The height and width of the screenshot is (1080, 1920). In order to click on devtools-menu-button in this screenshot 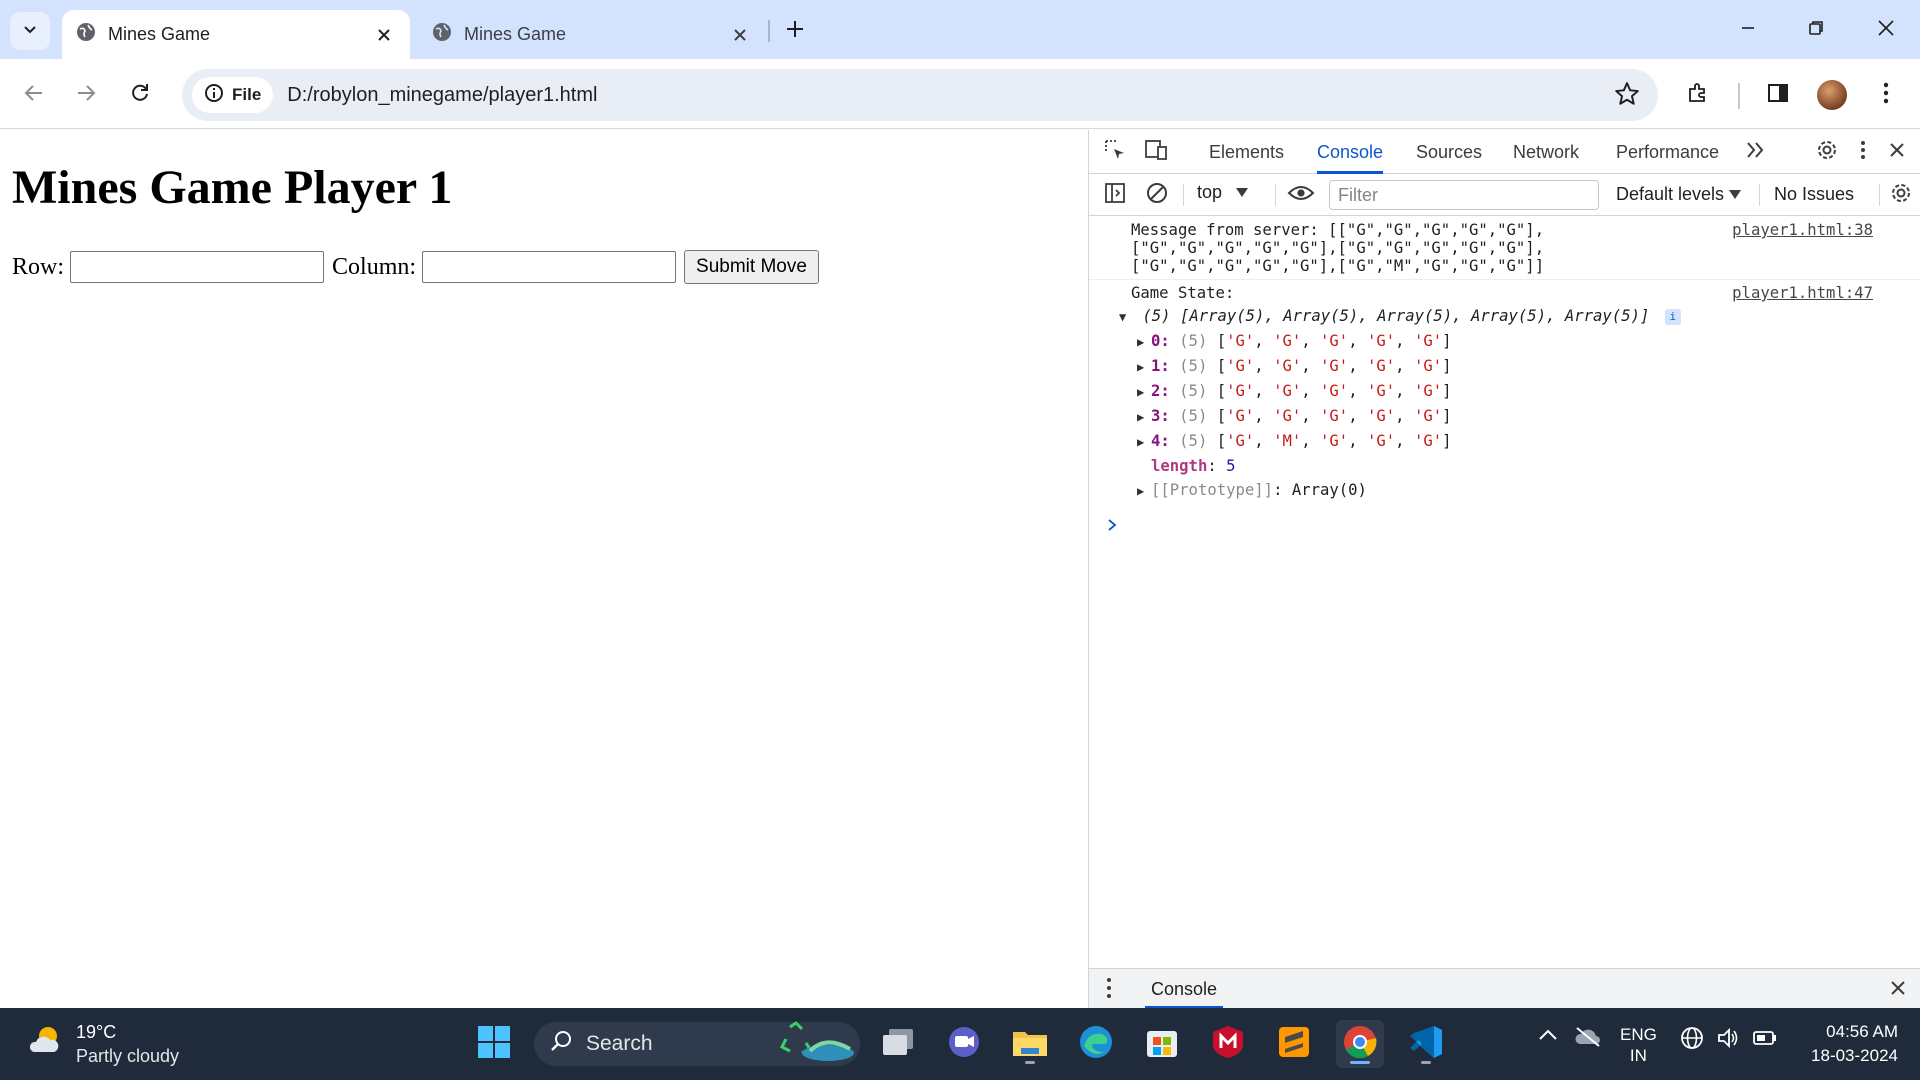, I will do `click(1863, 152)`.